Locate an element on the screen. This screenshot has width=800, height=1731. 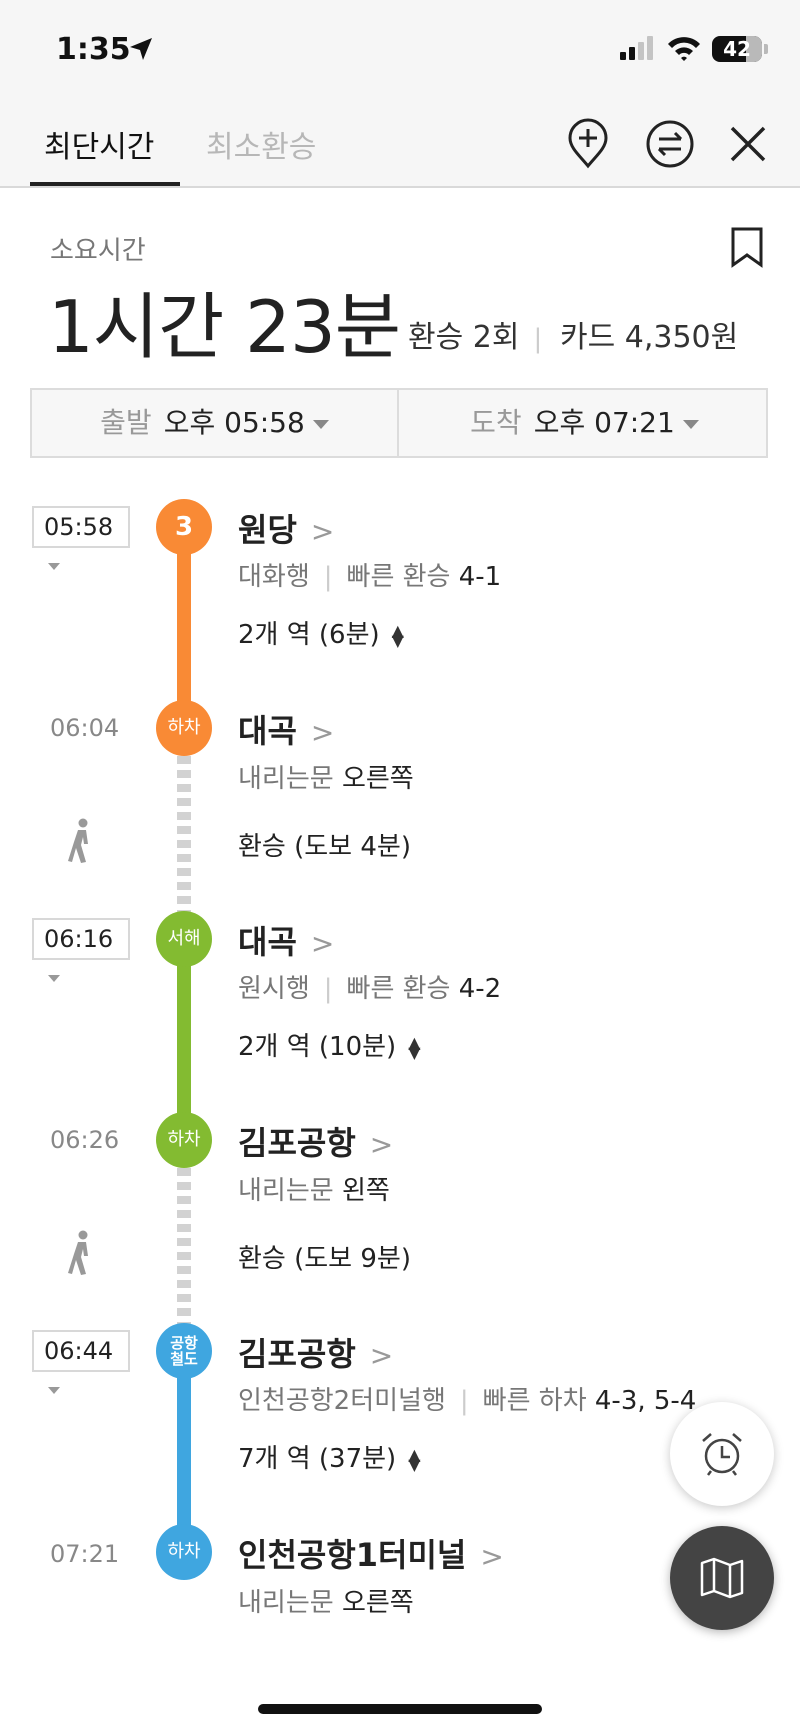
walk-segment is located at coordinates (184, 835).